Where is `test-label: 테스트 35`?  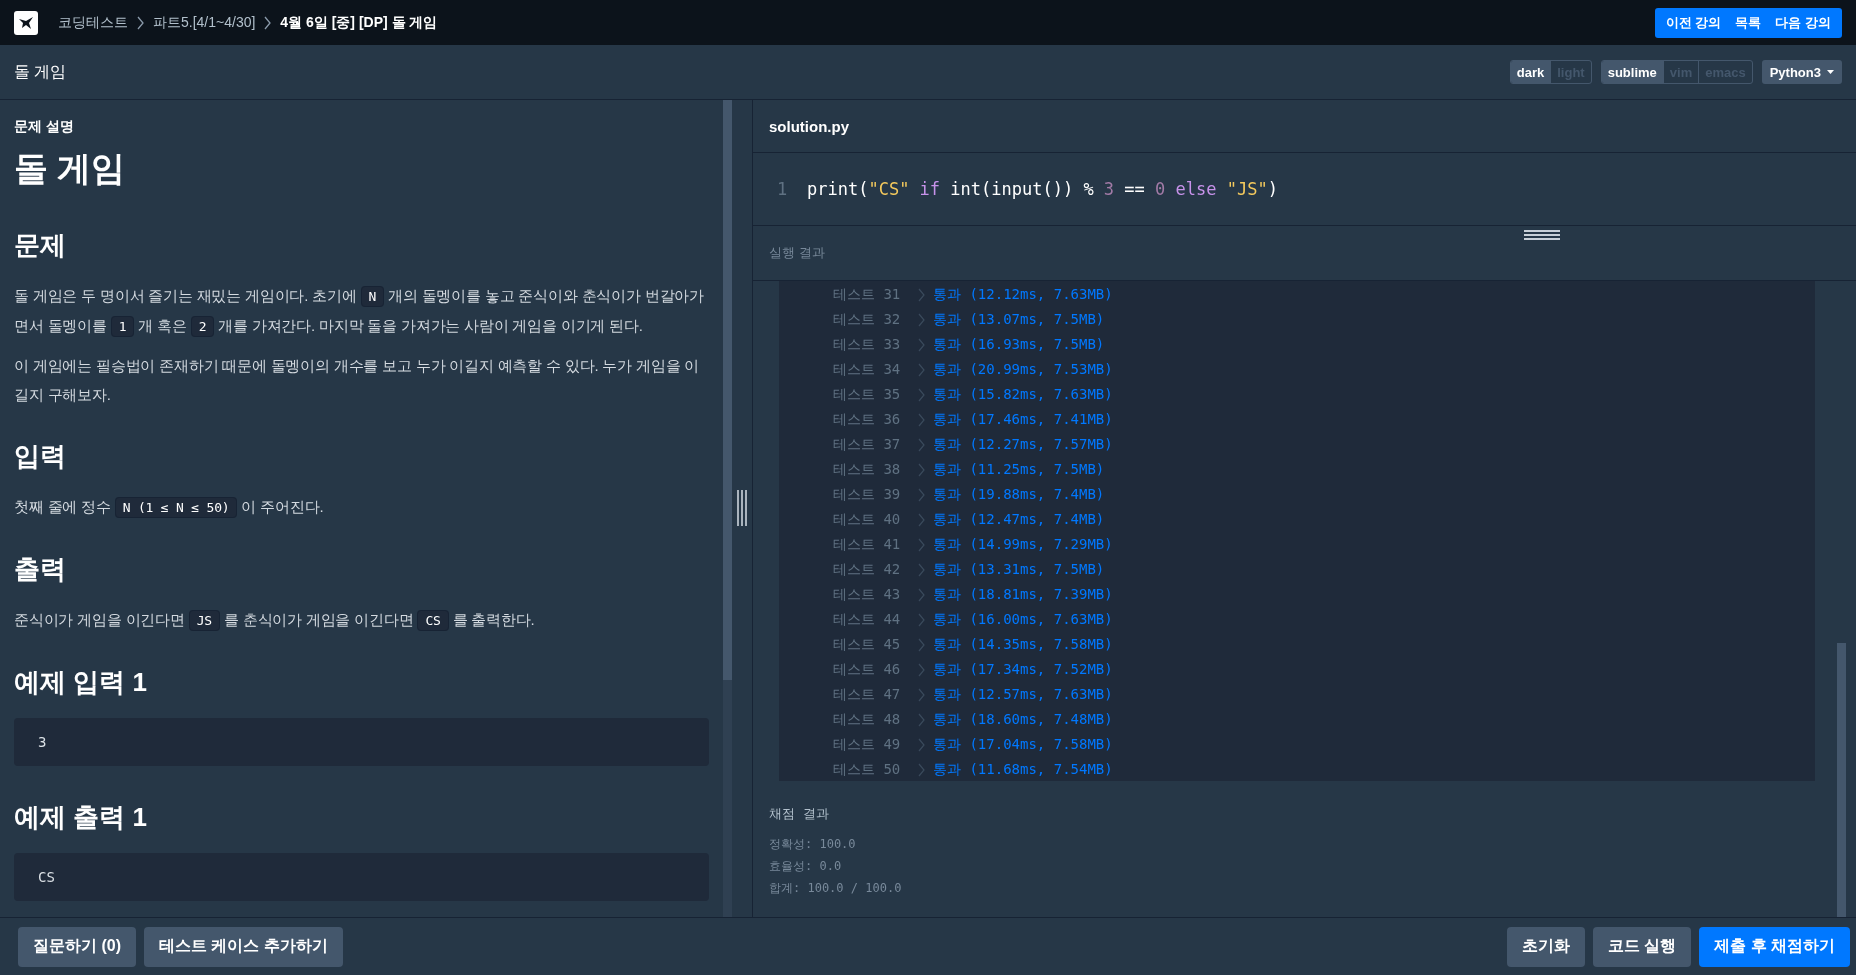
test-label: 테스트 35 is located at coordinates (867, 394).